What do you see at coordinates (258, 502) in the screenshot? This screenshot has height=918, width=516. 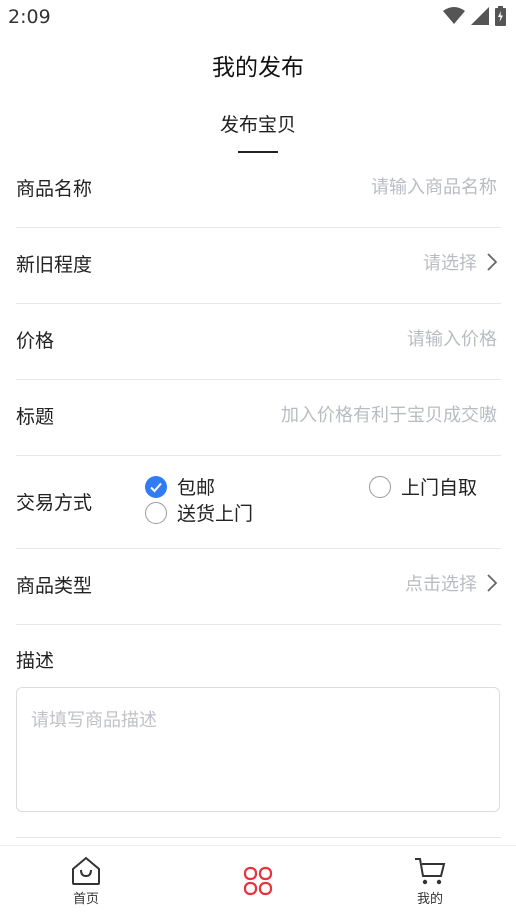 I see `trade-method-row: 交易方式 包邮 上门自取 送货上门` at bounding box center [258, 502].